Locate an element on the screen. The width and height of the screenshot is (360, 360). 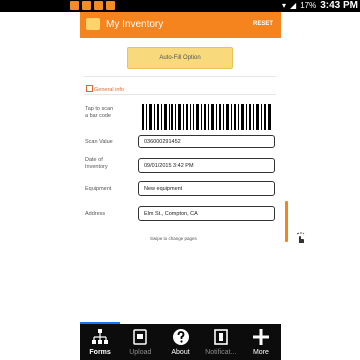
scrollbar-thumb is located at coordinates (286, 221).